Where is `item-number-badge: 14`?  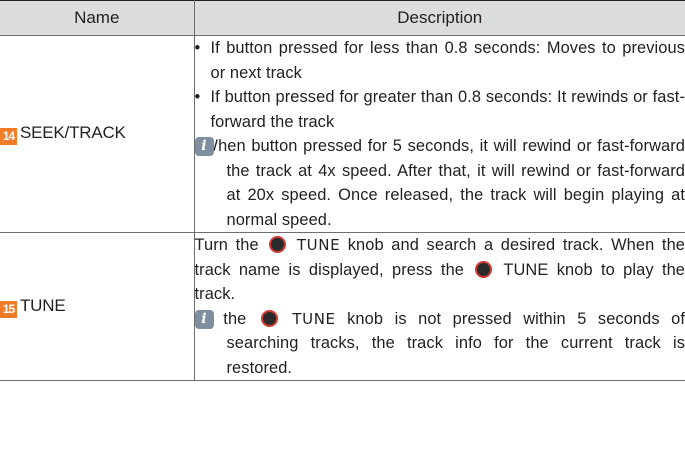 item-number-badge: 14 is located at coordinates (8, 136).